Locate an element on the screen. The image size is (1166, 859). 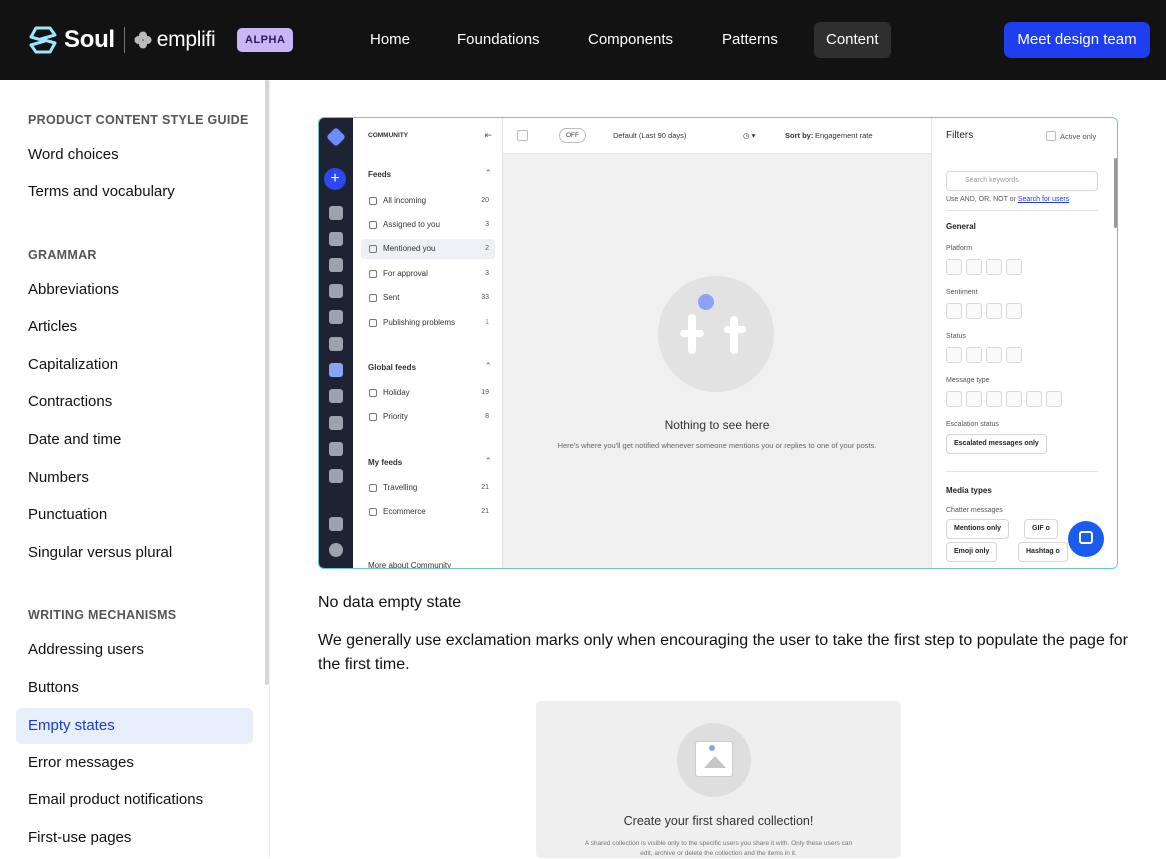
feed-item: For approval 3 is located at coordinates (428, 274).